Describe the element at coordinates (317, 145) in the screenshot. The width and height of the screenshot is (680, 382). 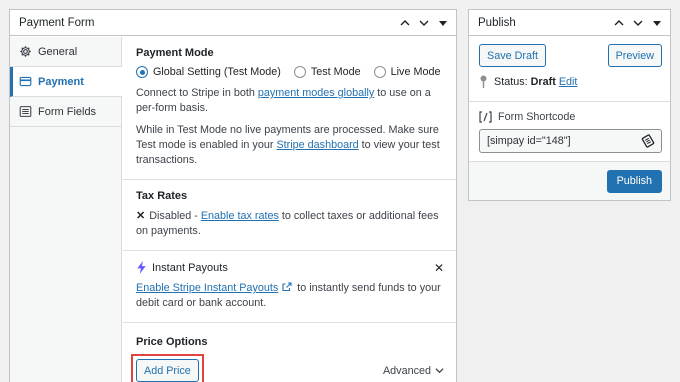
I see `stripe-dashboard-link: Stripe dashboard` at that location.